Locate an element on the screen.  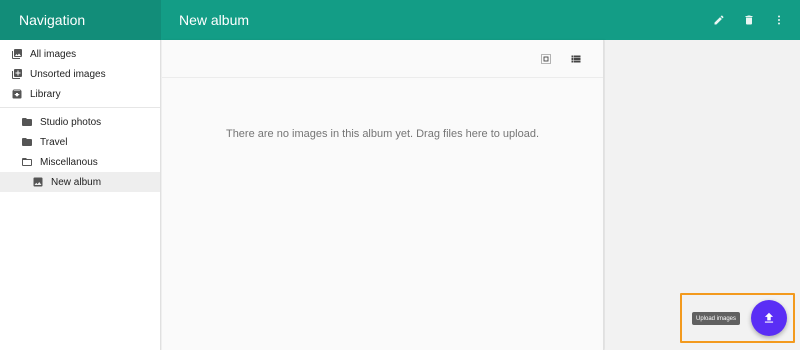
unsorted-icon is located at coordinates (17, 74).